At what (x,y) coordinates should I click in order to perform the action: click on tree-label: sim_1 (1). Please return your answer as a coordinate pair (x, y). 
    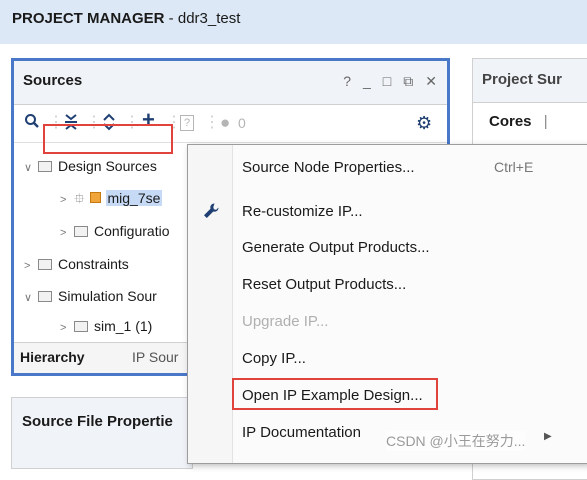
    Looking at the image, I should click on (123, 326).